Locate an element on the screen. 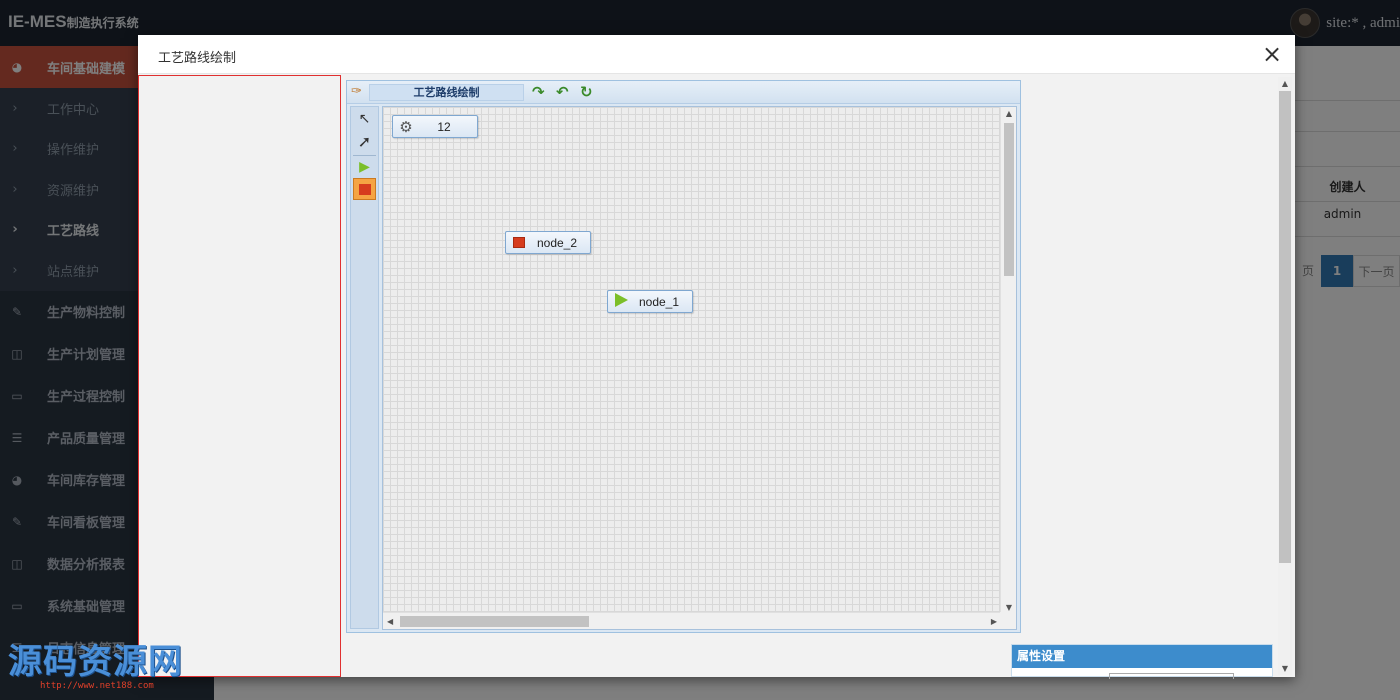 This screenshot has height=700, width=1400. watermark-text: 源码资源网 is located at coordinates (95, 662).